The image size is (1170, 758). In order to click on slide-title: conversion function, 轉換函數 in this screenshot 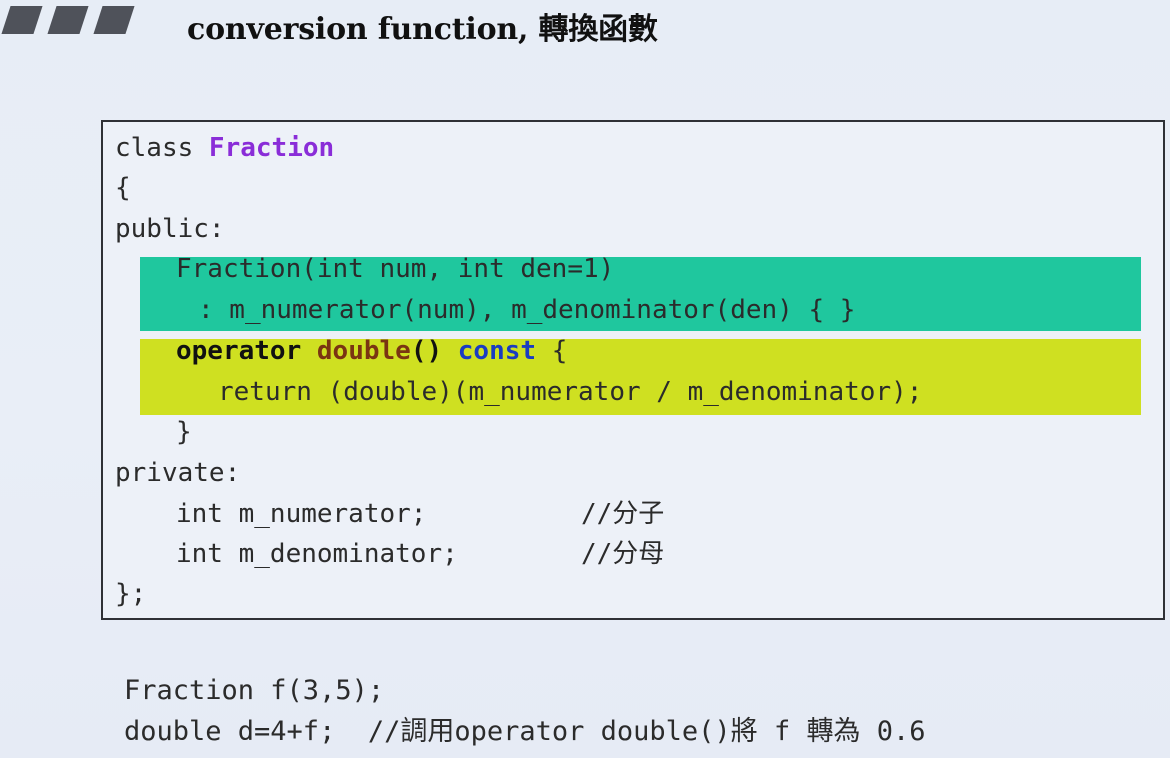, I will do `click(422, 29)`.